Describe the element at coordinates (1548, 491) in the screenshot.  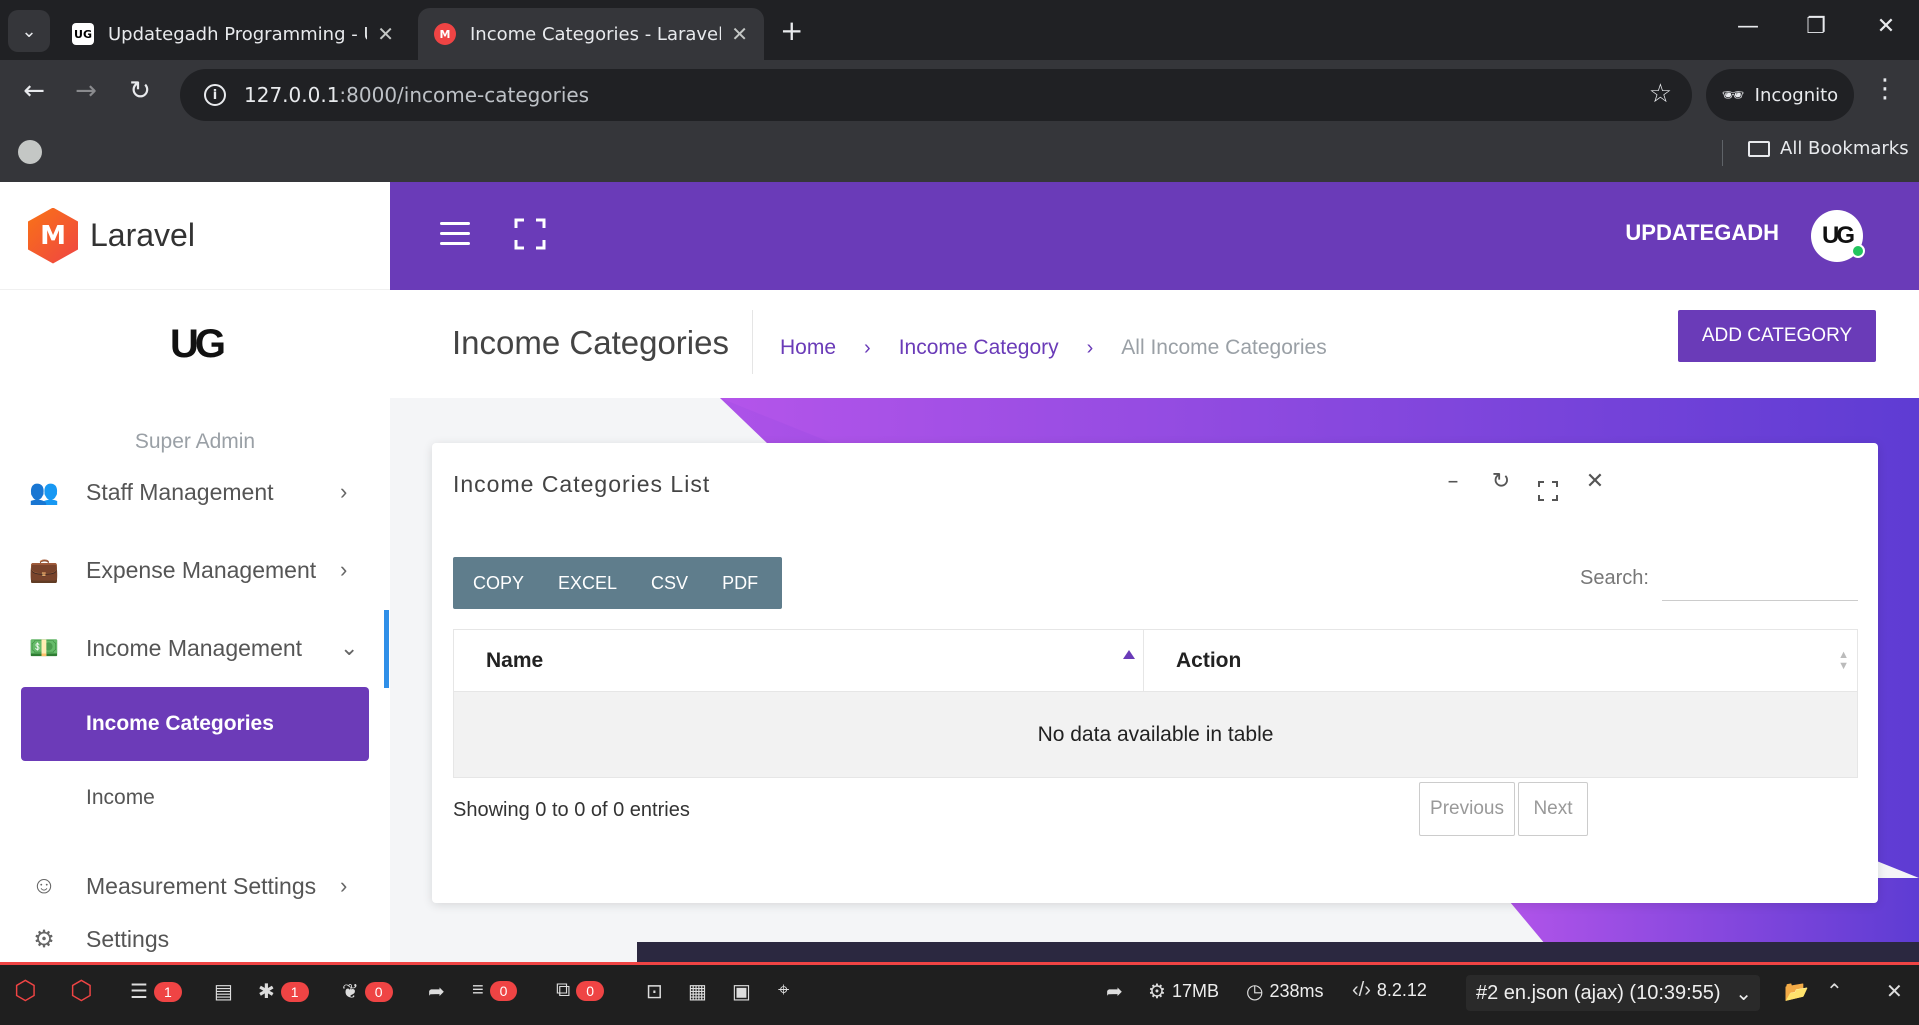
I see `expand-card-icon` at that location.